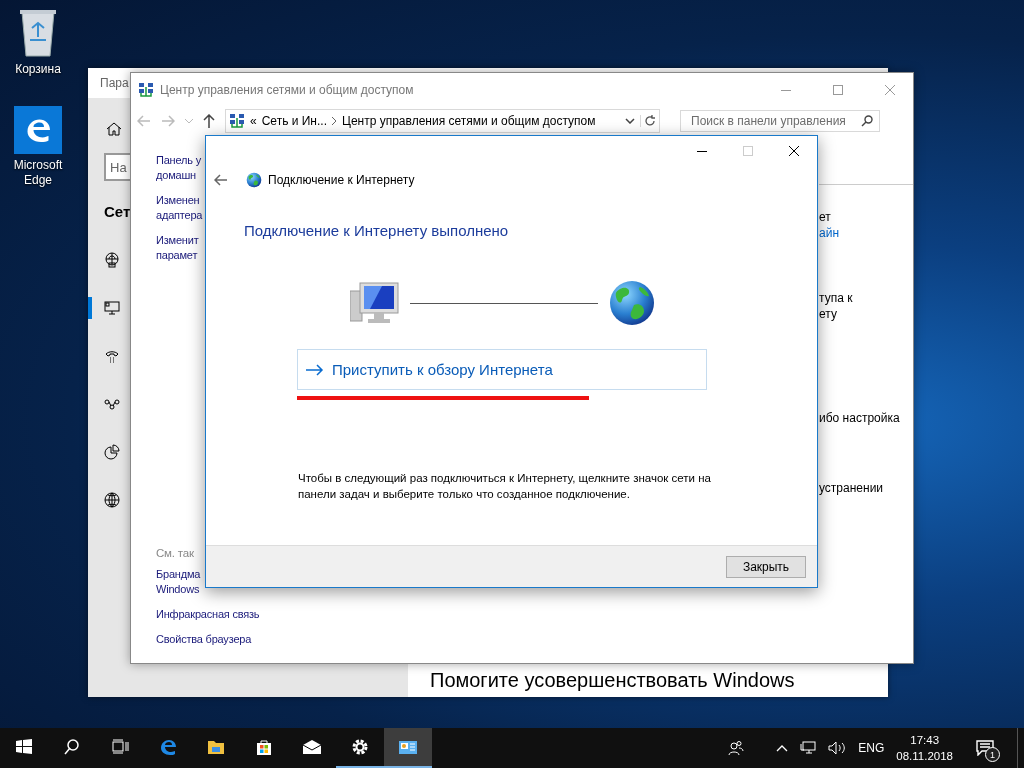 This screenshot has width=1024, height=768. I want to click on section-text: ет, so click(825, 217).